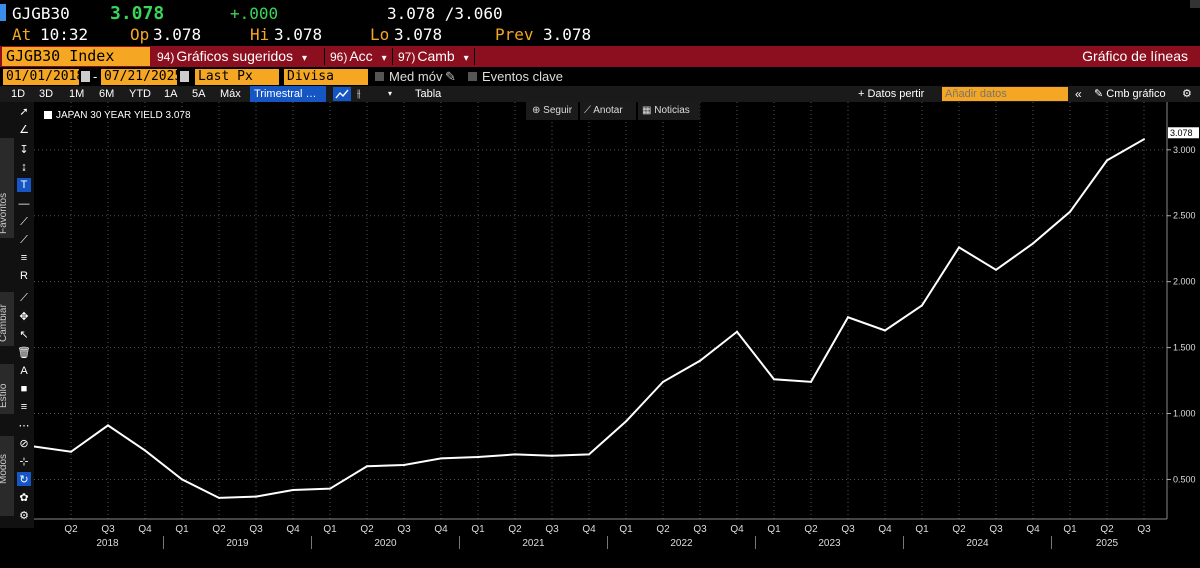 The image size is (1200, 568). Describe the element at coordinates (24, 407) in the screenshot. I see `line-weight-icon: ≡` at that location.